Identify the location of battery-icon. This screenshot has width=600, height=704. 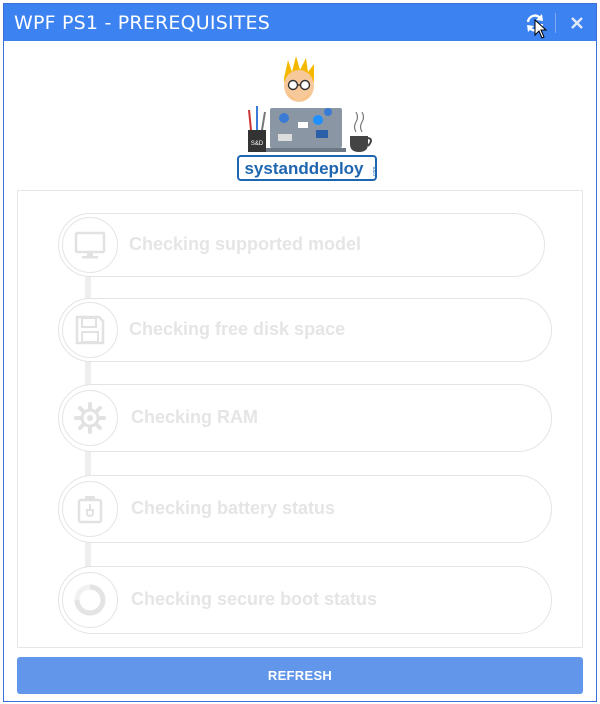
(90, 510).